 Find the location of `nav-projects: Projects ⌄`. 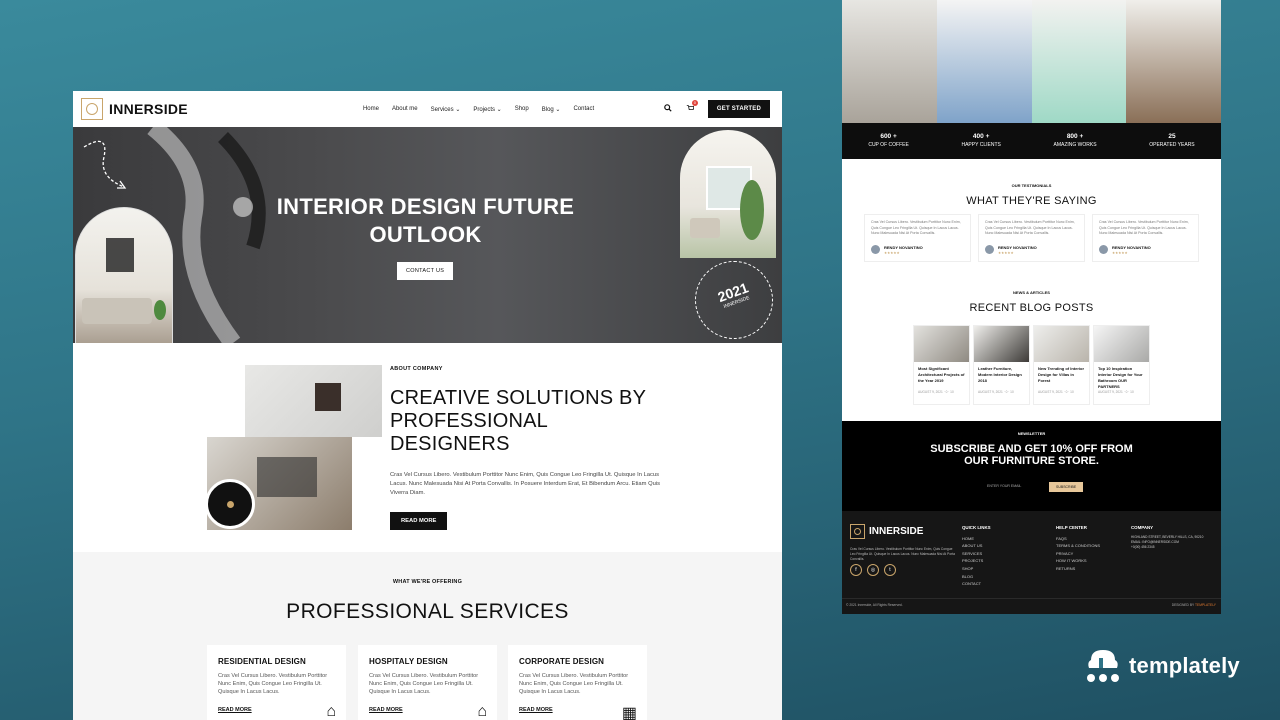

nav-projects: Projects ⌄ is located at coordinates (487, 109).